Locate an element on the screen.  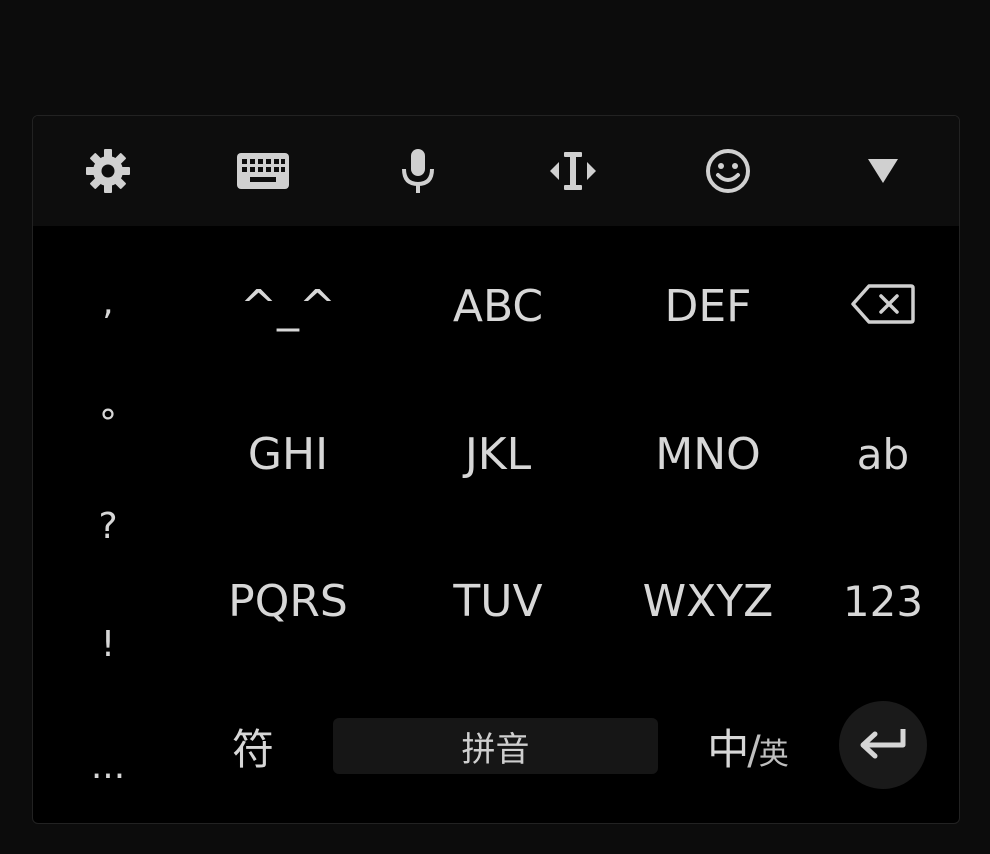
lang-chinese-label: 中 is located at coordinates (728, 749).